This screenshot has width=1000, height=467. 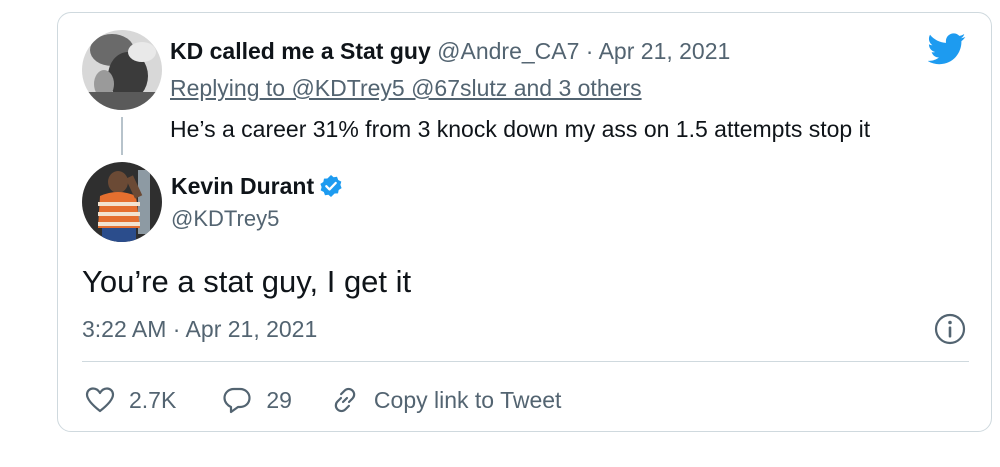 I want to click on tweet-author: Kevin Durant, so click(x=257, y=186).